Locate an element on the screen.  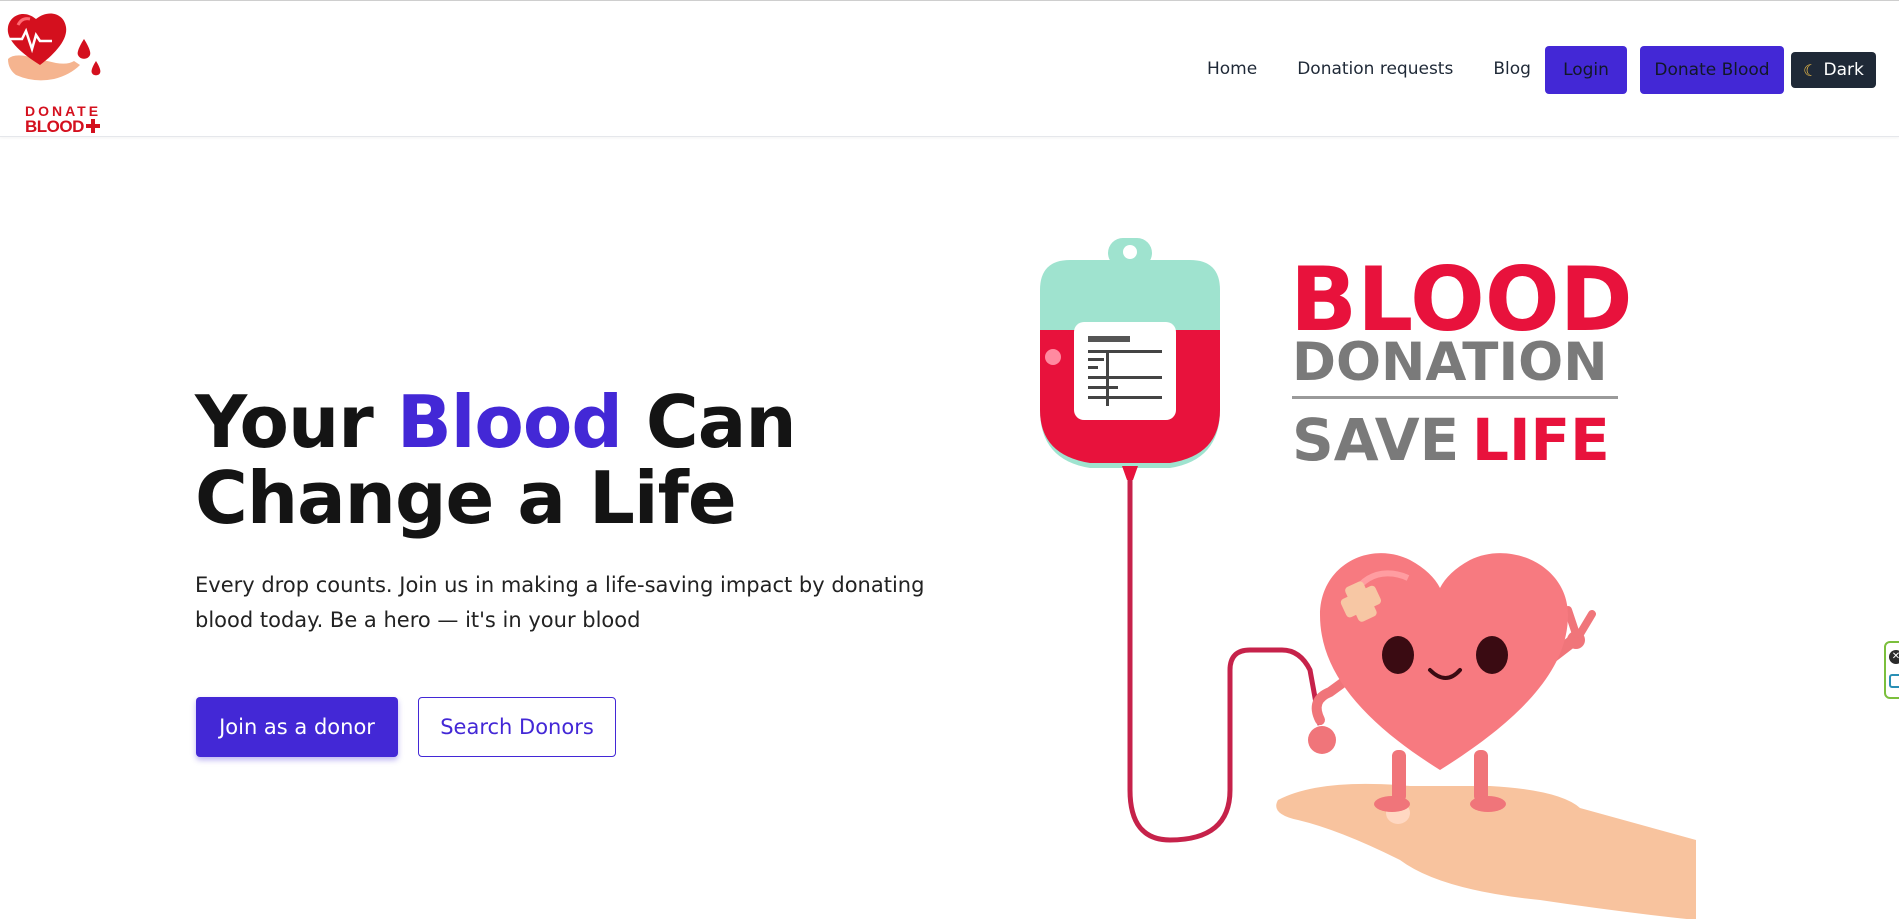
nav-link-blog: Blog is located at coordinates (1512, 69).